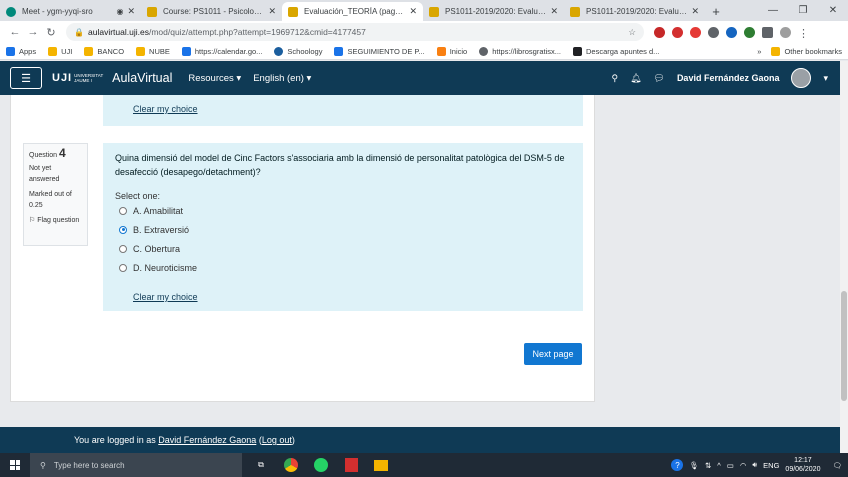 This screenshot has height=477, width=848. What do you see at coordinates (70, 11) in the screenshot?
I see `browser-tab: Meet - ygm-yyqi-sro ◉ ✕` at bounding box center [70, 11].